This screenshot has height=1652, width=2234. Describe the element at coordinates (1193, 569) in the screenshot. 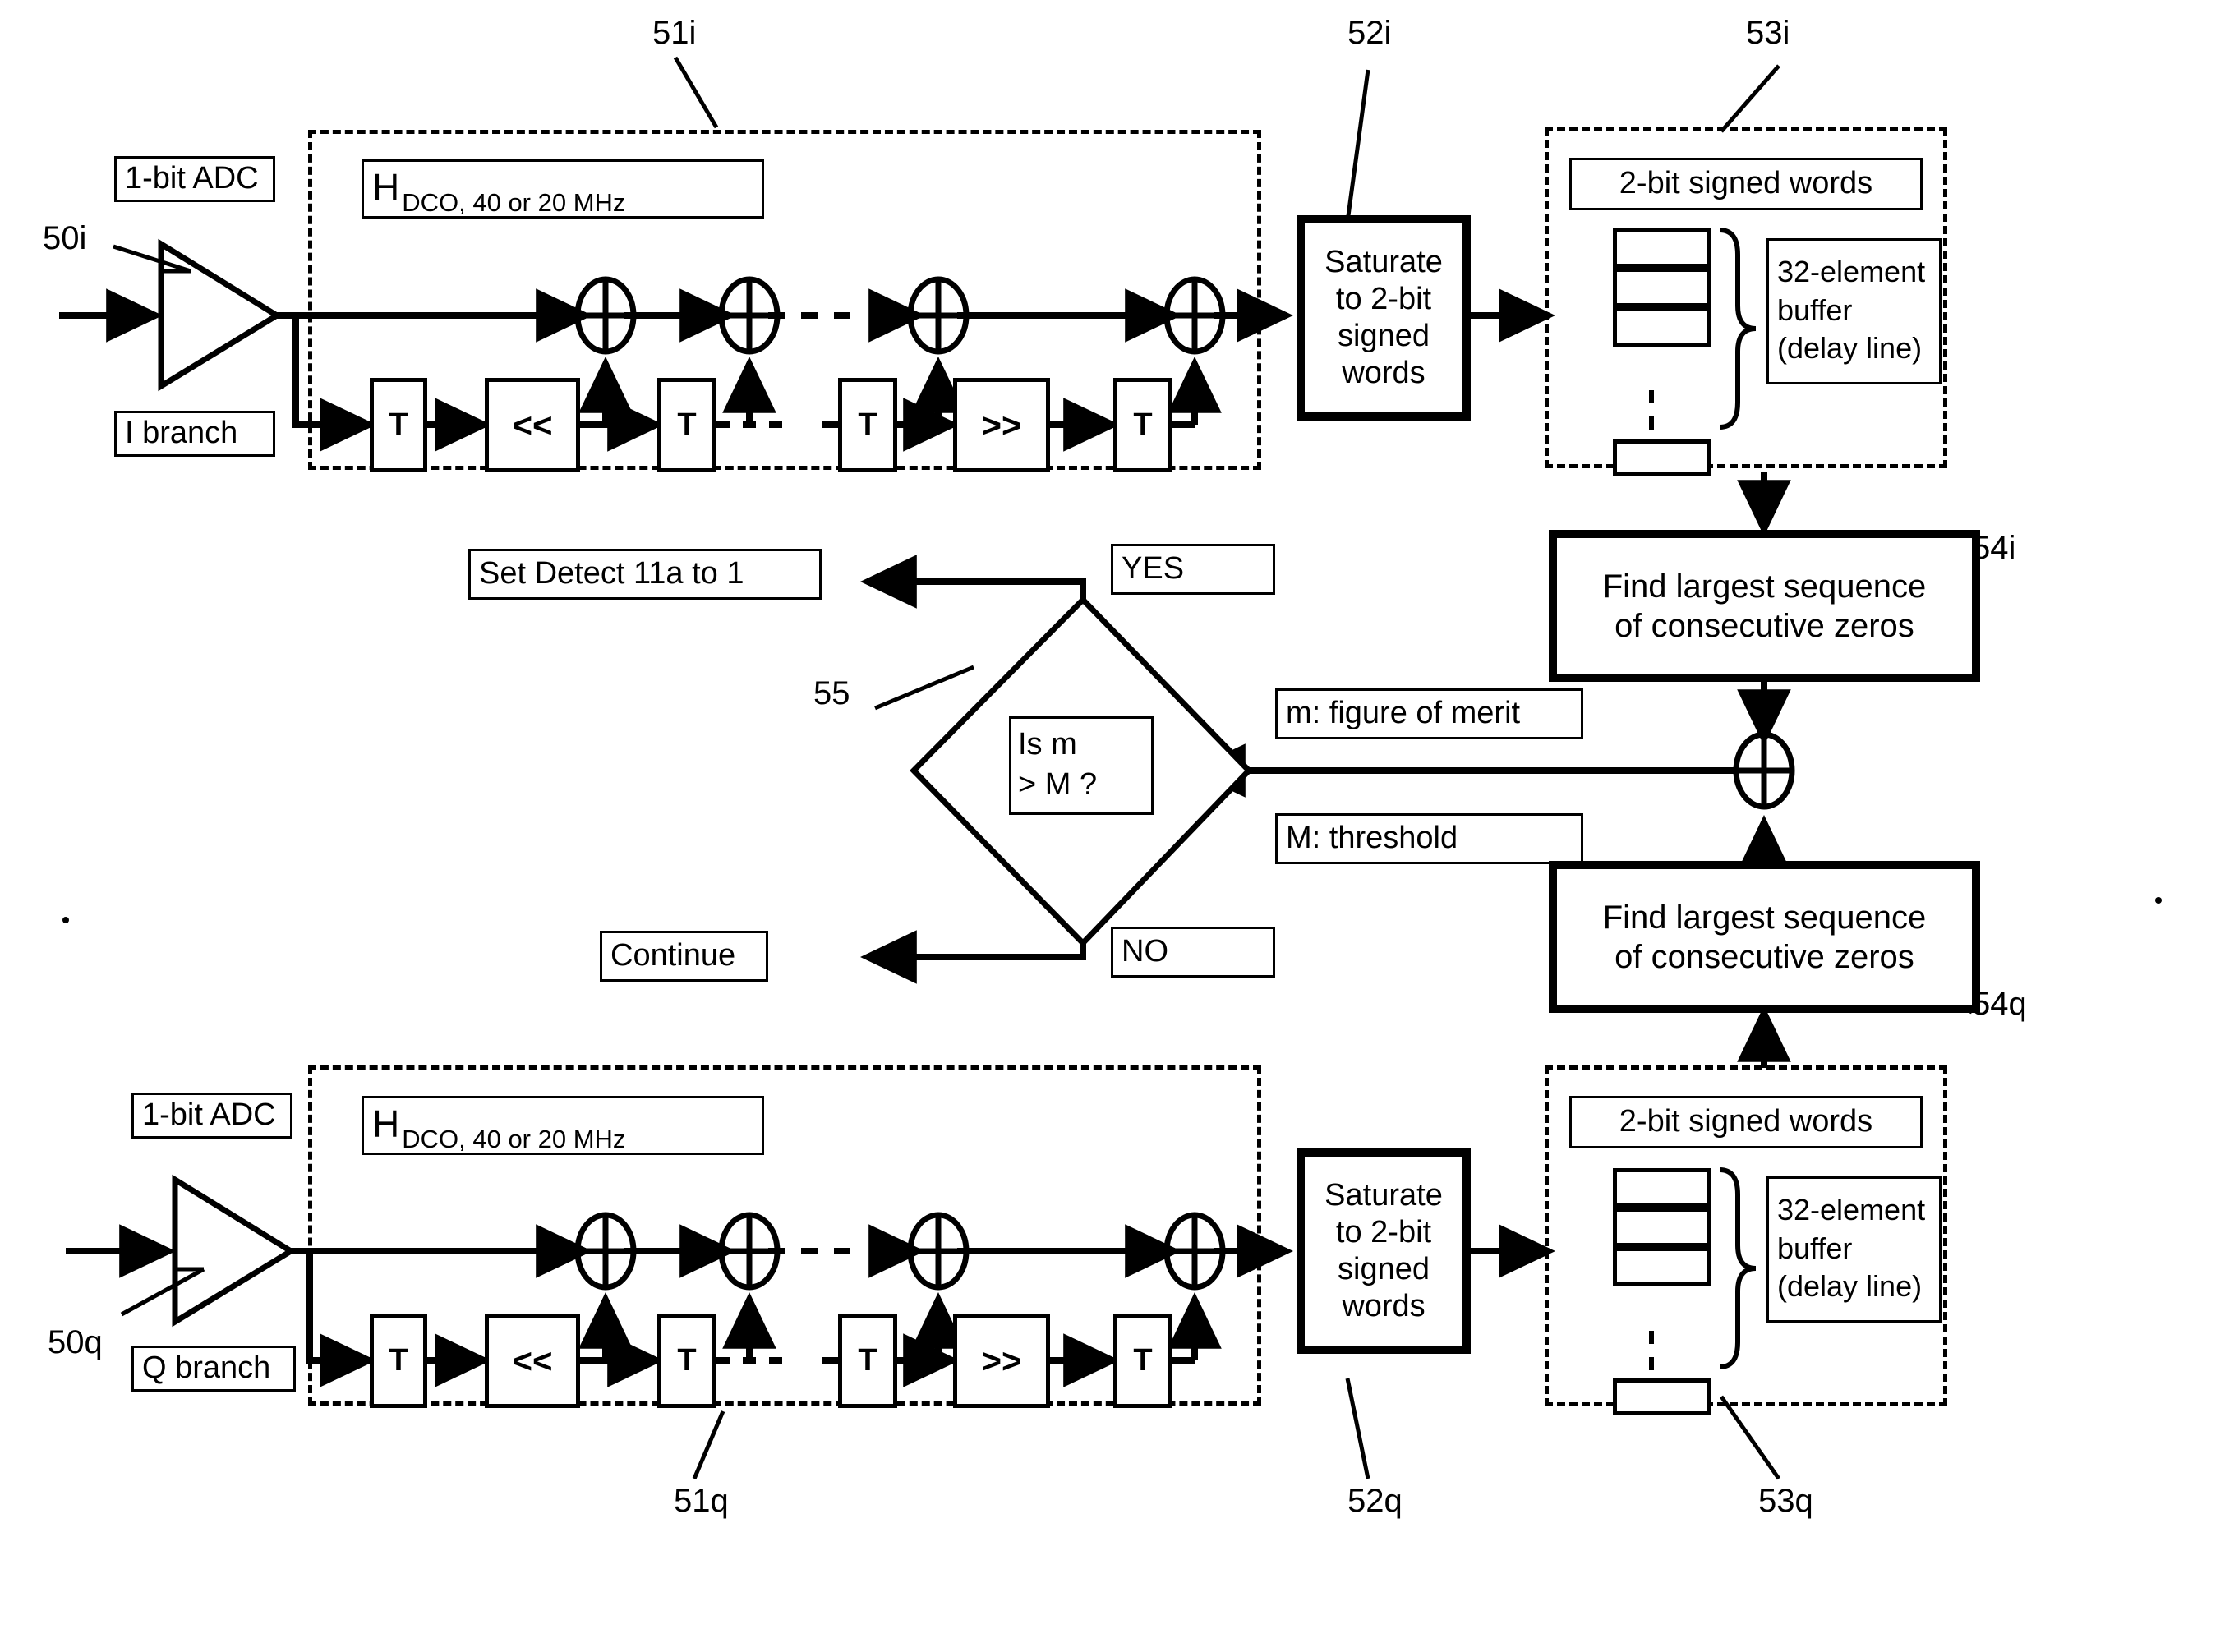

I see `yes-label: YES` at that location.